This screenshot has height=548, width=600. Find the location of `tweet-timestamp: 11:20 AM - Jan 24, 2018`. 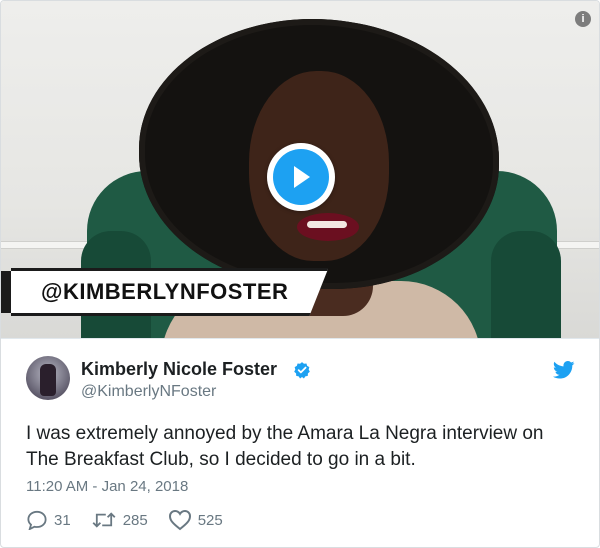

tweet-timestamp: 11:20 AM - Jan 24, 2018 is located at coordinates (107, 486).